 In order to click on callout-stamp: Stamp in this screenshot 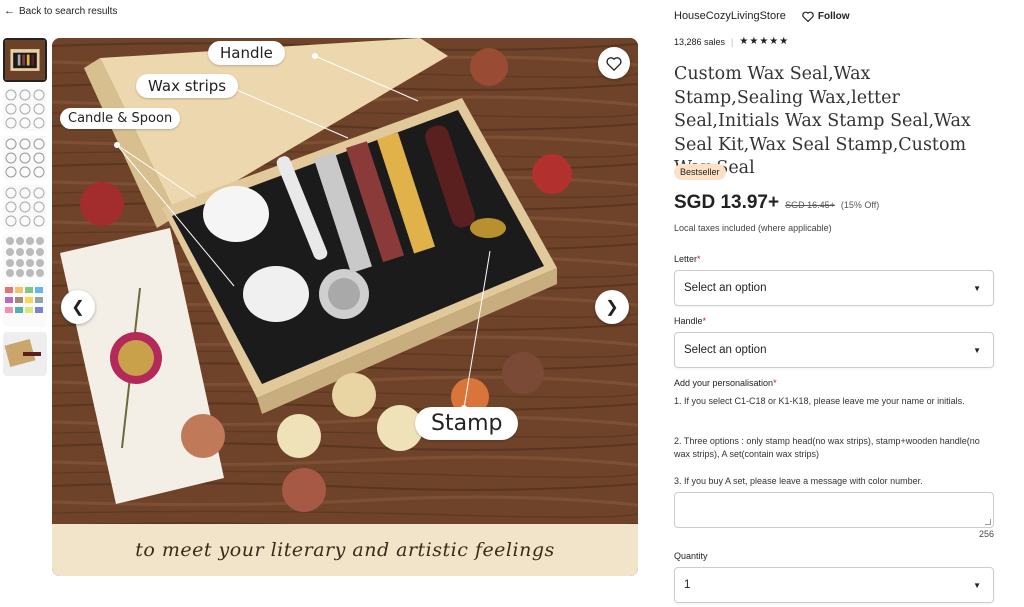, I will do `click(467, 423)`.